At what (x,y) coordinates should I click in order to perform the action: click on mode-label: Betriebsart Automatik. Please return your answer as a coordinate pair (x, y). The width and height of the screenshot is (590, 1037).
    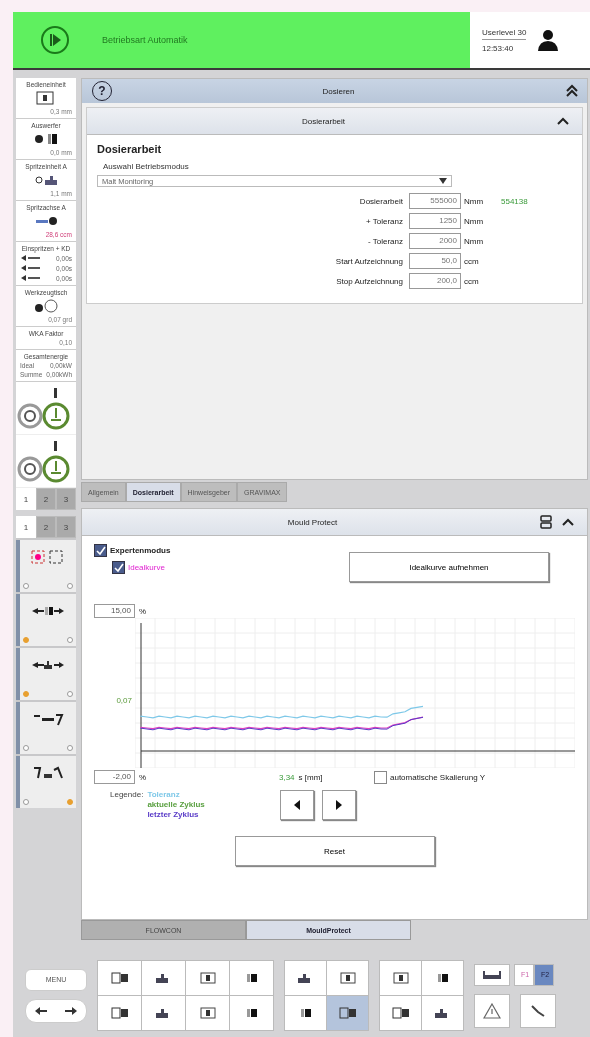
    Looking at the image, I should click on (145, 40).